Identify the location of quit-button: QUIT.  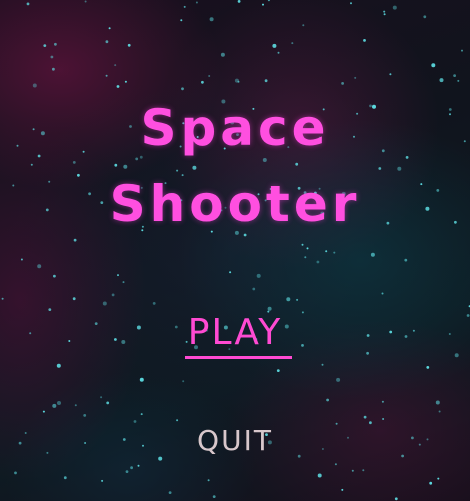
(235, 441).